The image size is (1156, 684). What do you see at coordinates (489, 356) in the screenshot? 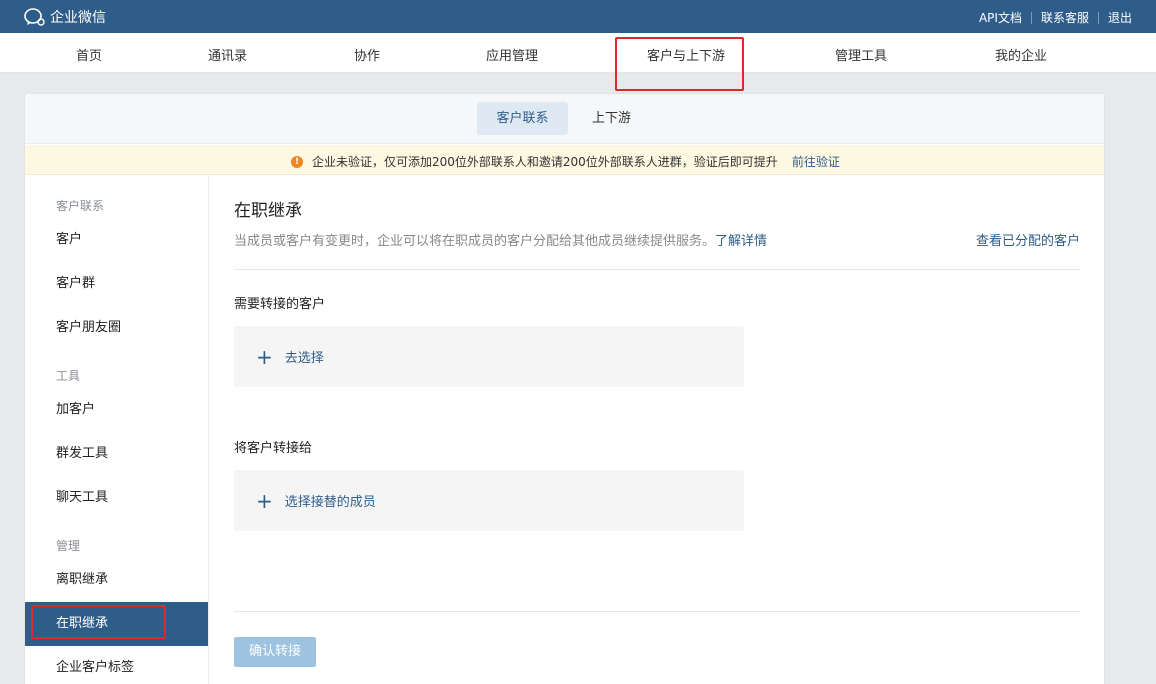
I see `select-customers-picker: + 去选择` at bounding box center [489, 356].